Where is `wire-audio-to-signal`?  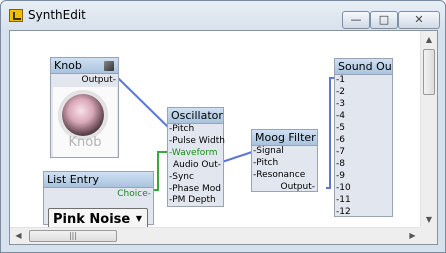
wire-audio-to-signal is located at coordinates (237, 157).